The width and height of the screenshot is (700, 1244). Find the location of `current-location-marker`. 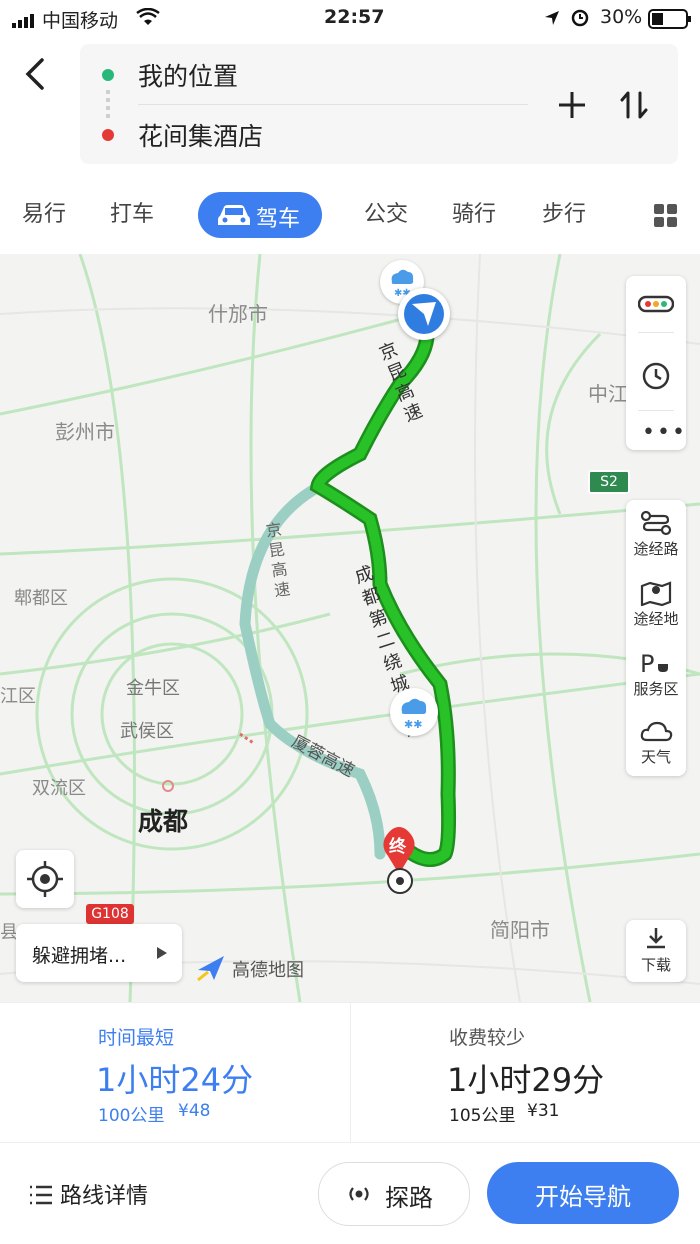

current-location-marker is located at coordinates (424, 314).